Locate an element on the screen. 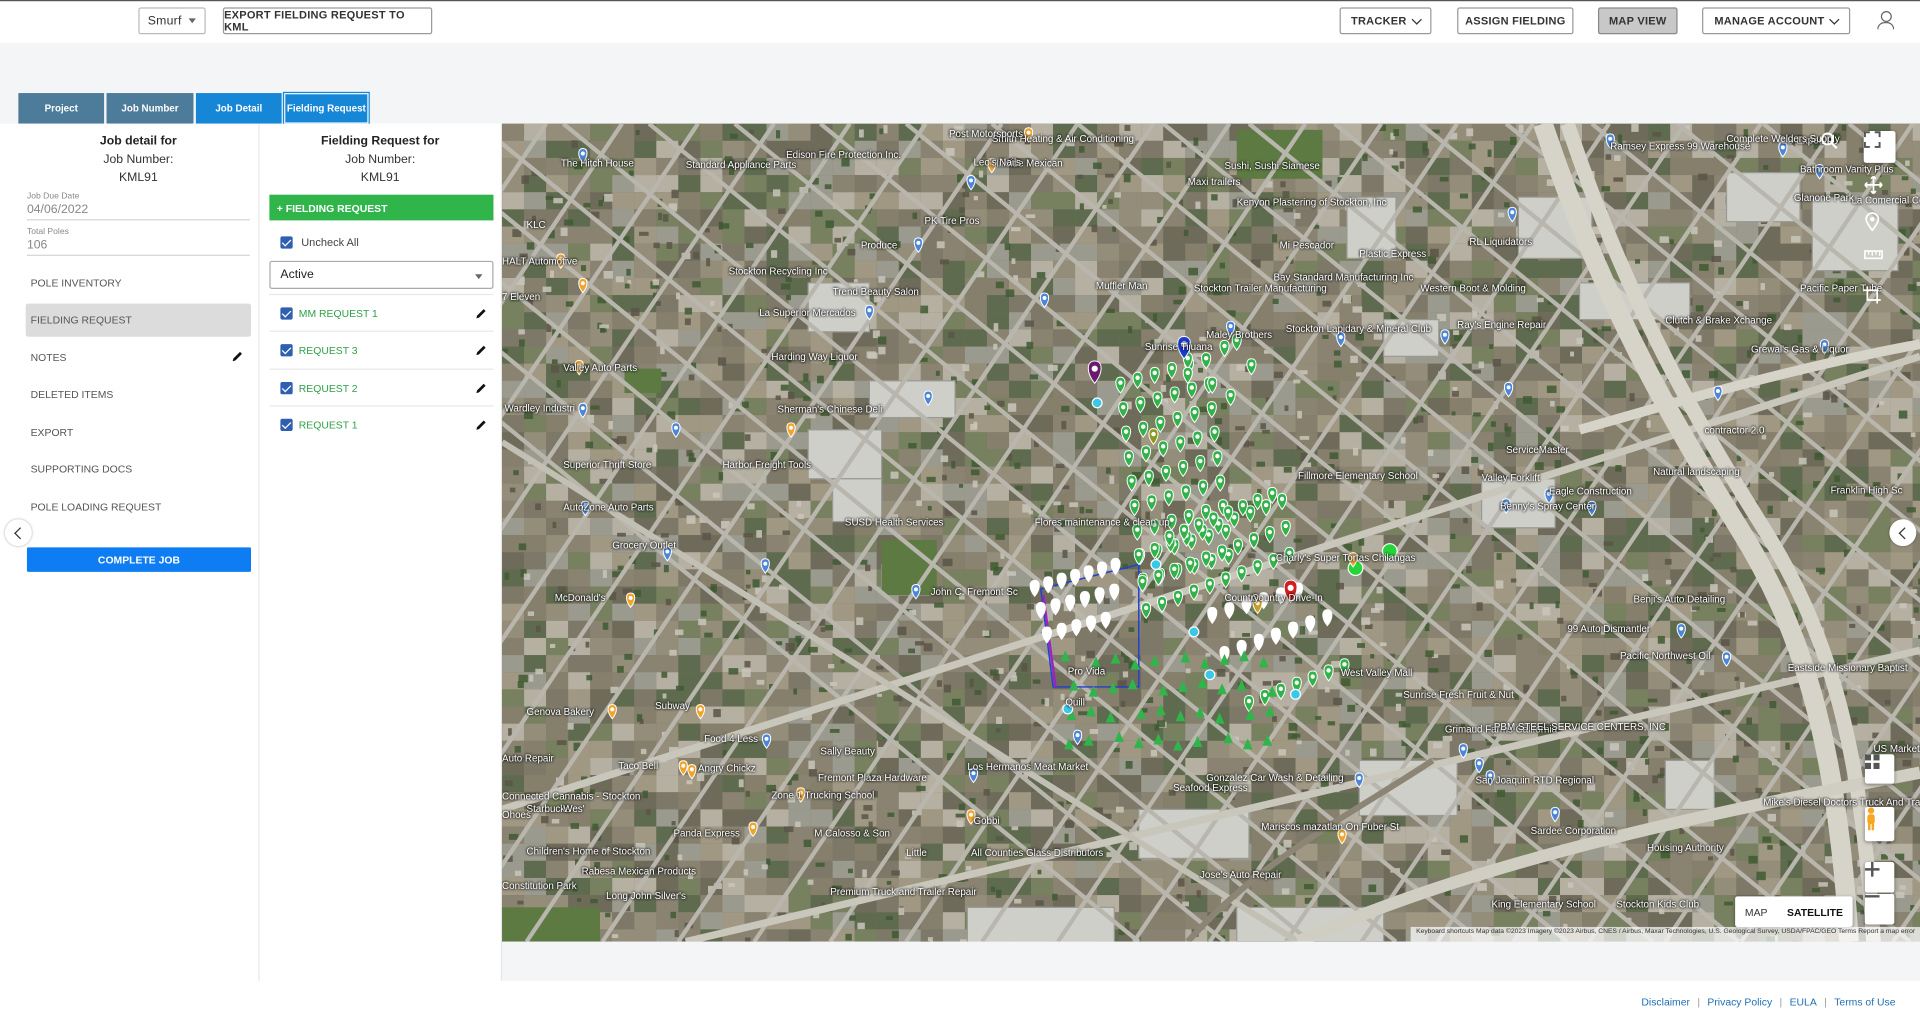 The image size is (1920, 1026). company-select: Smurf is located at coordinates (171, 20).